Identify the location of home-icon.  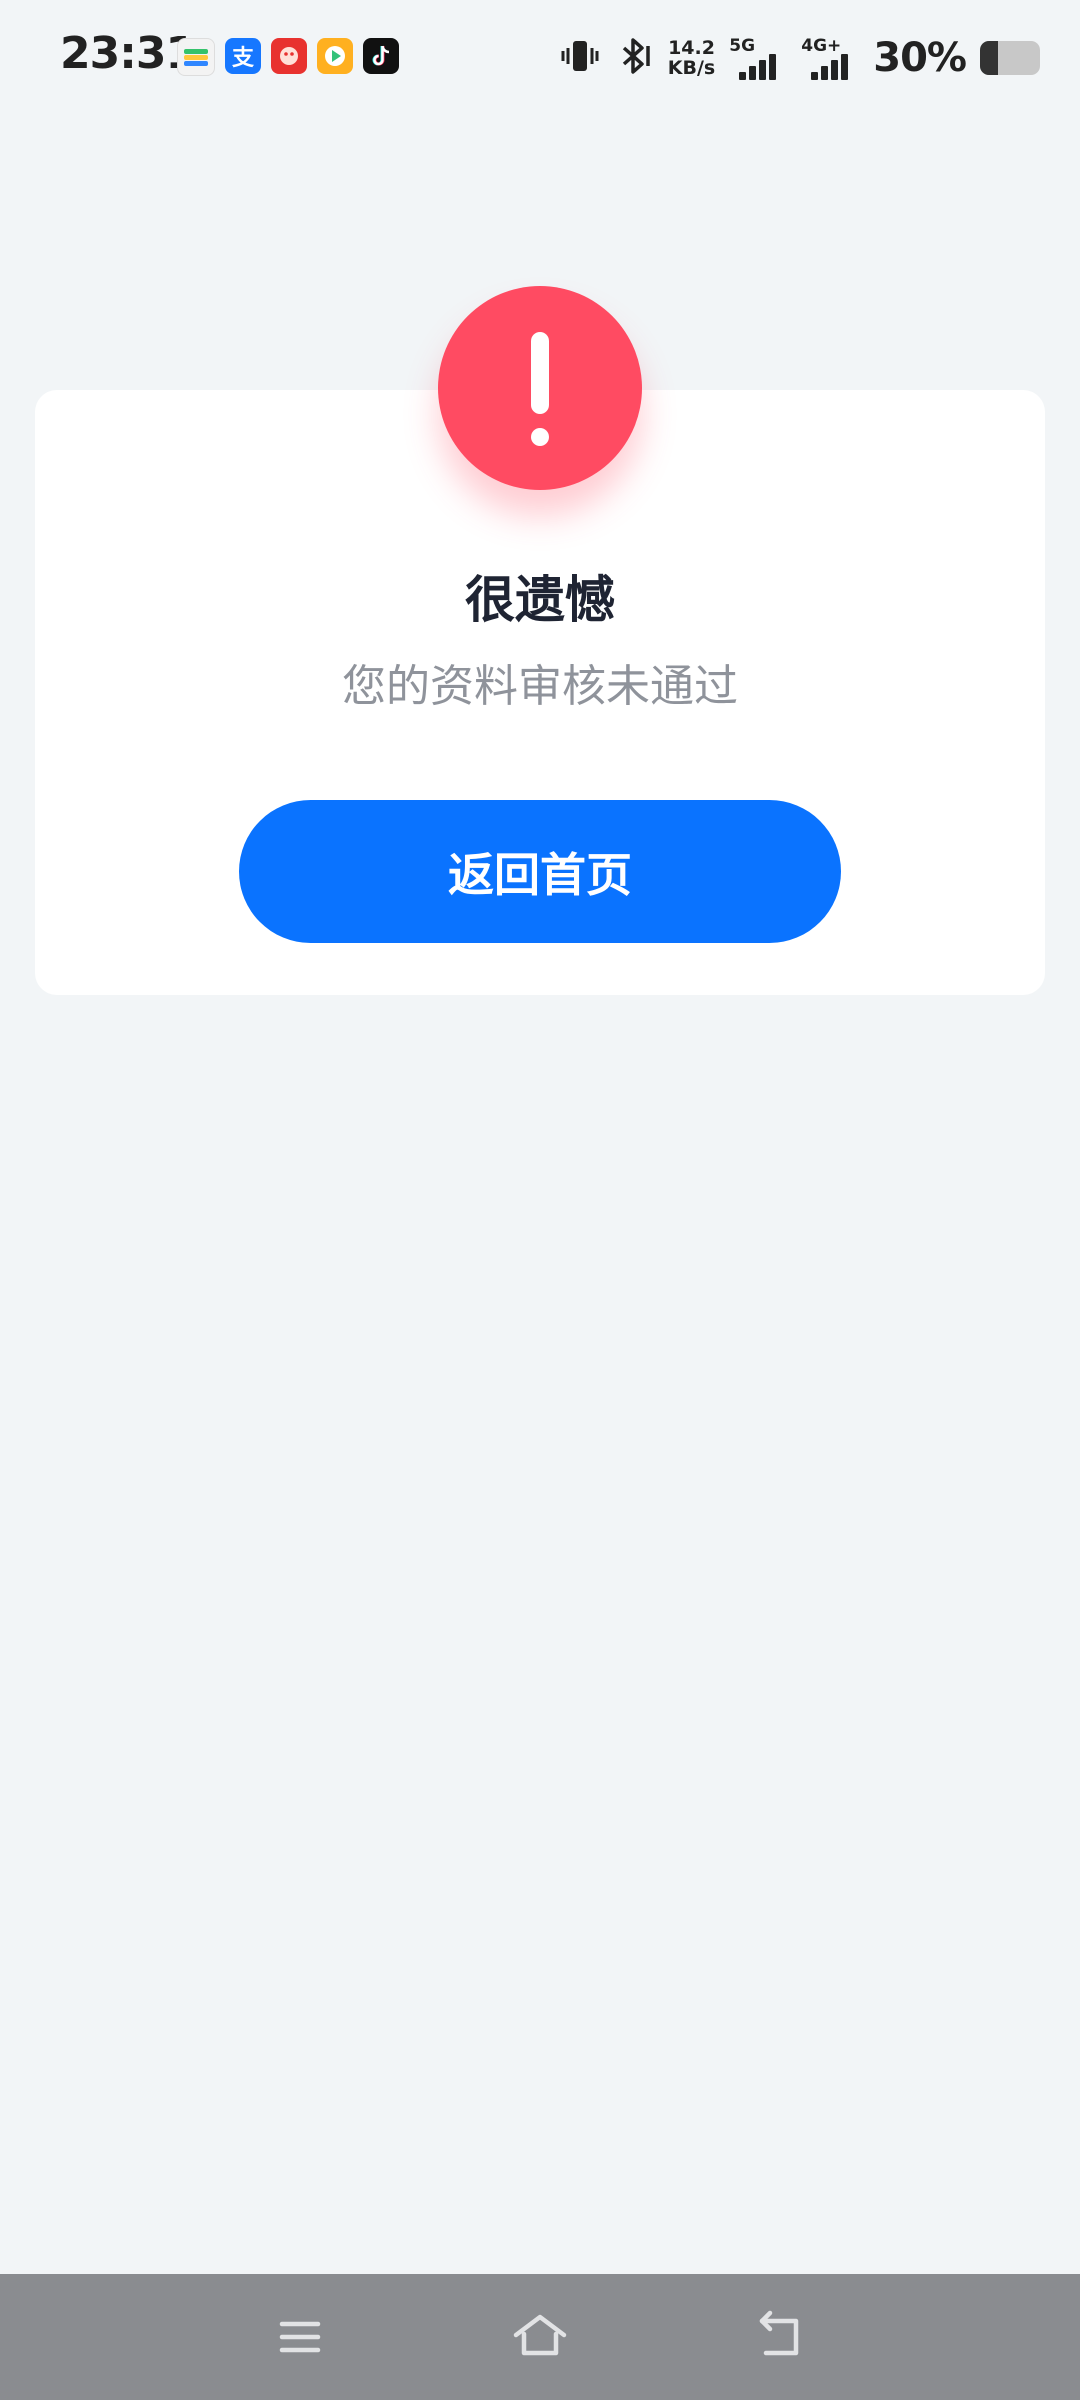
(540, 2337).